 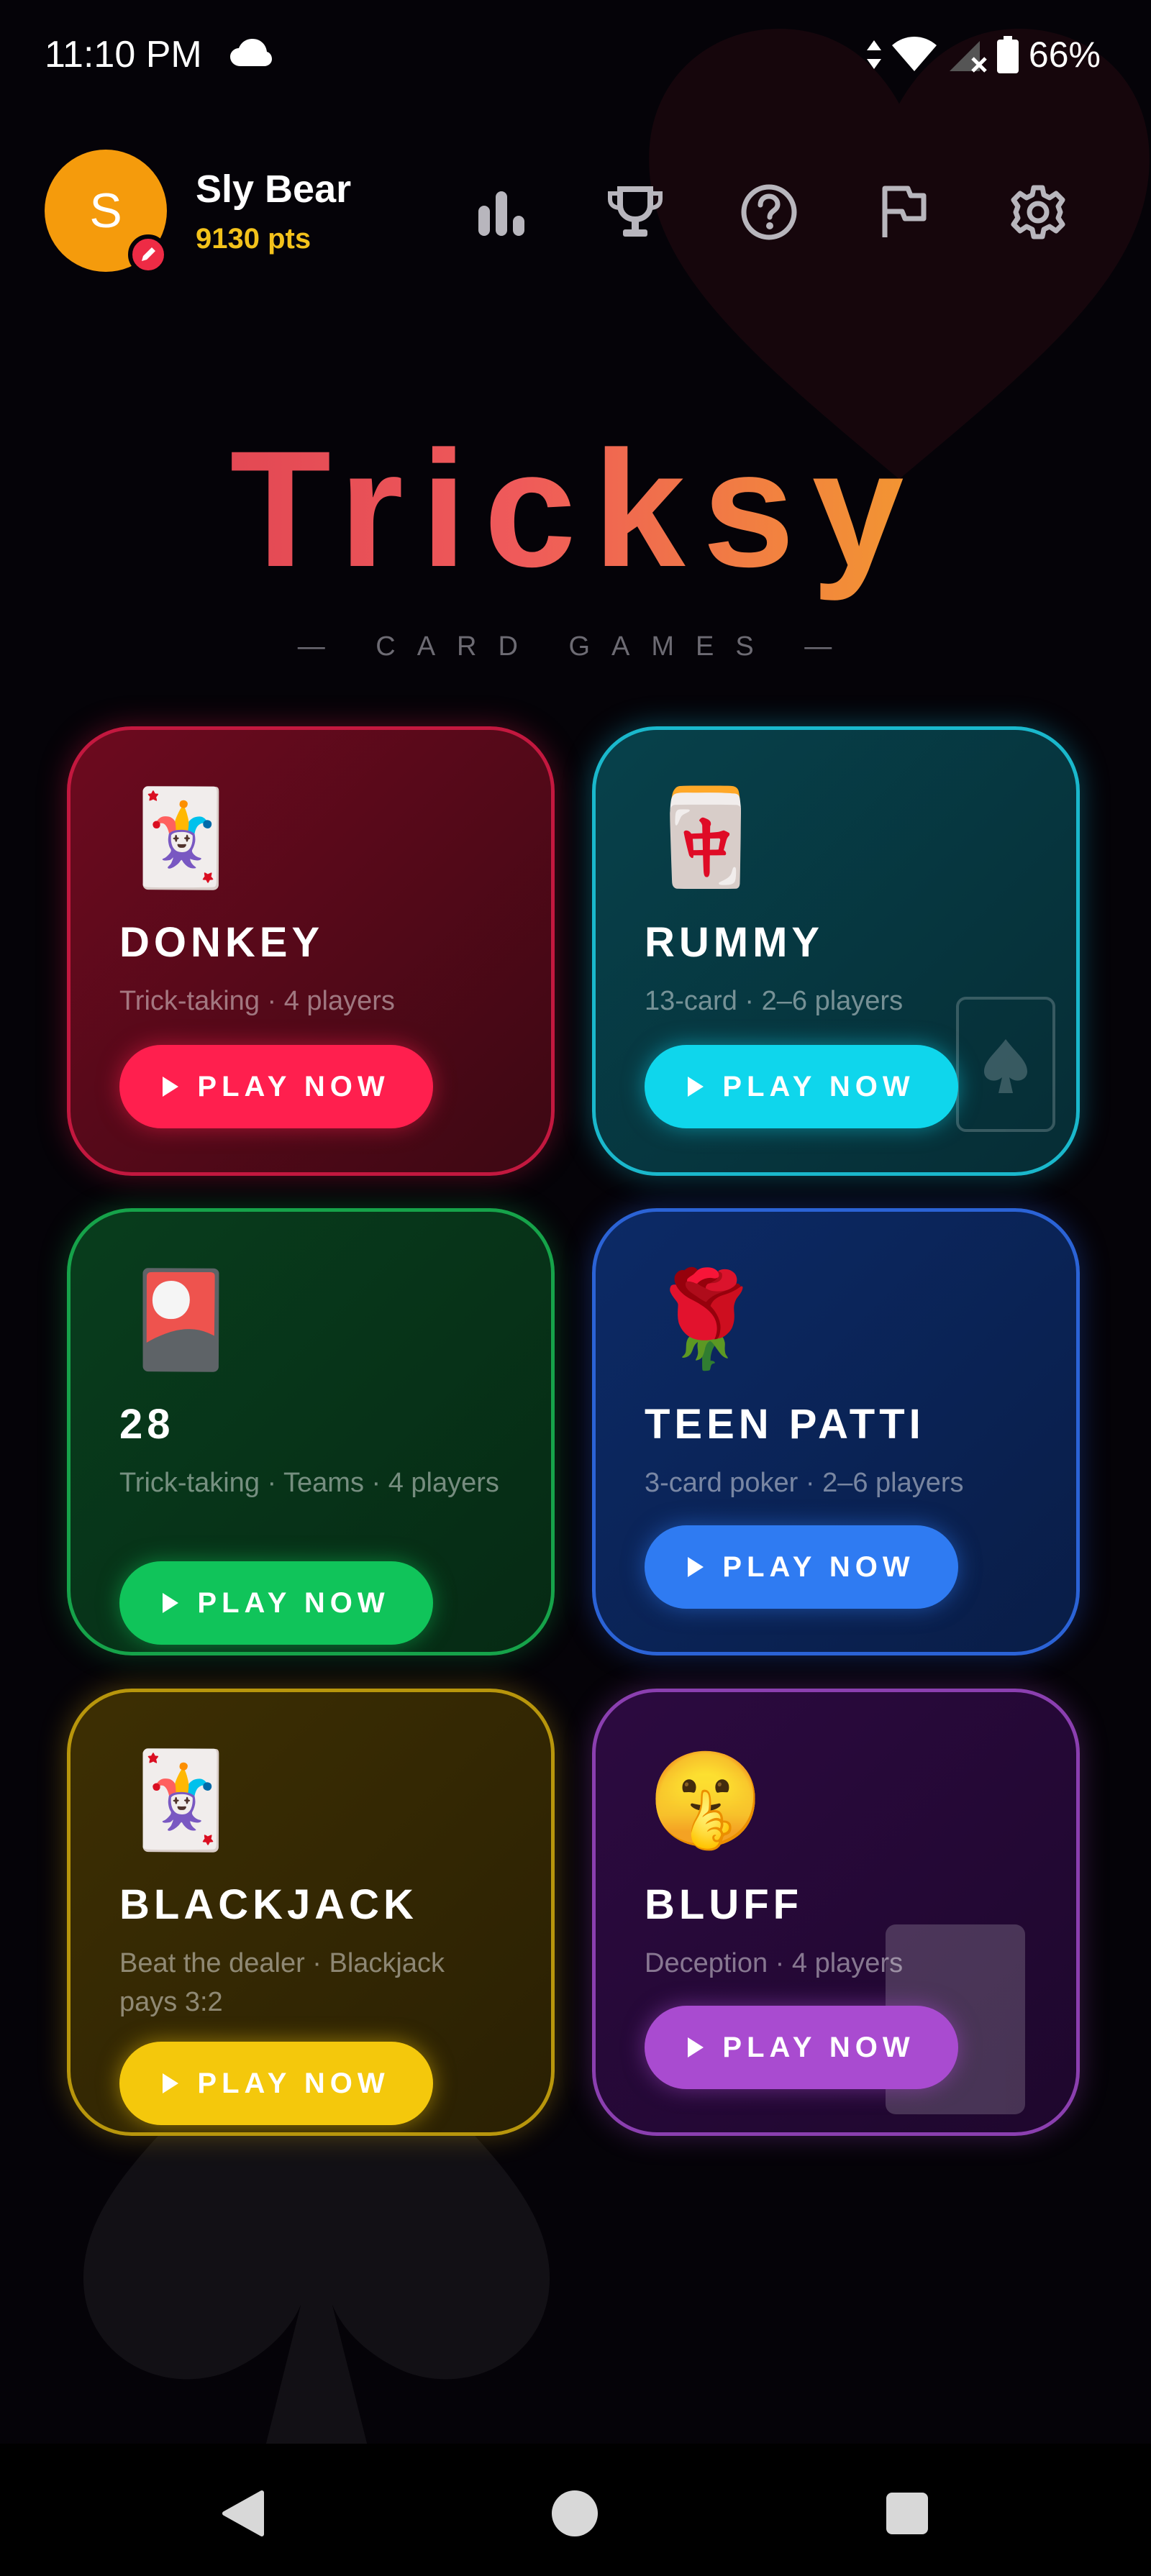 I want to click on edit-profile-button, so click(x=148, y=254).